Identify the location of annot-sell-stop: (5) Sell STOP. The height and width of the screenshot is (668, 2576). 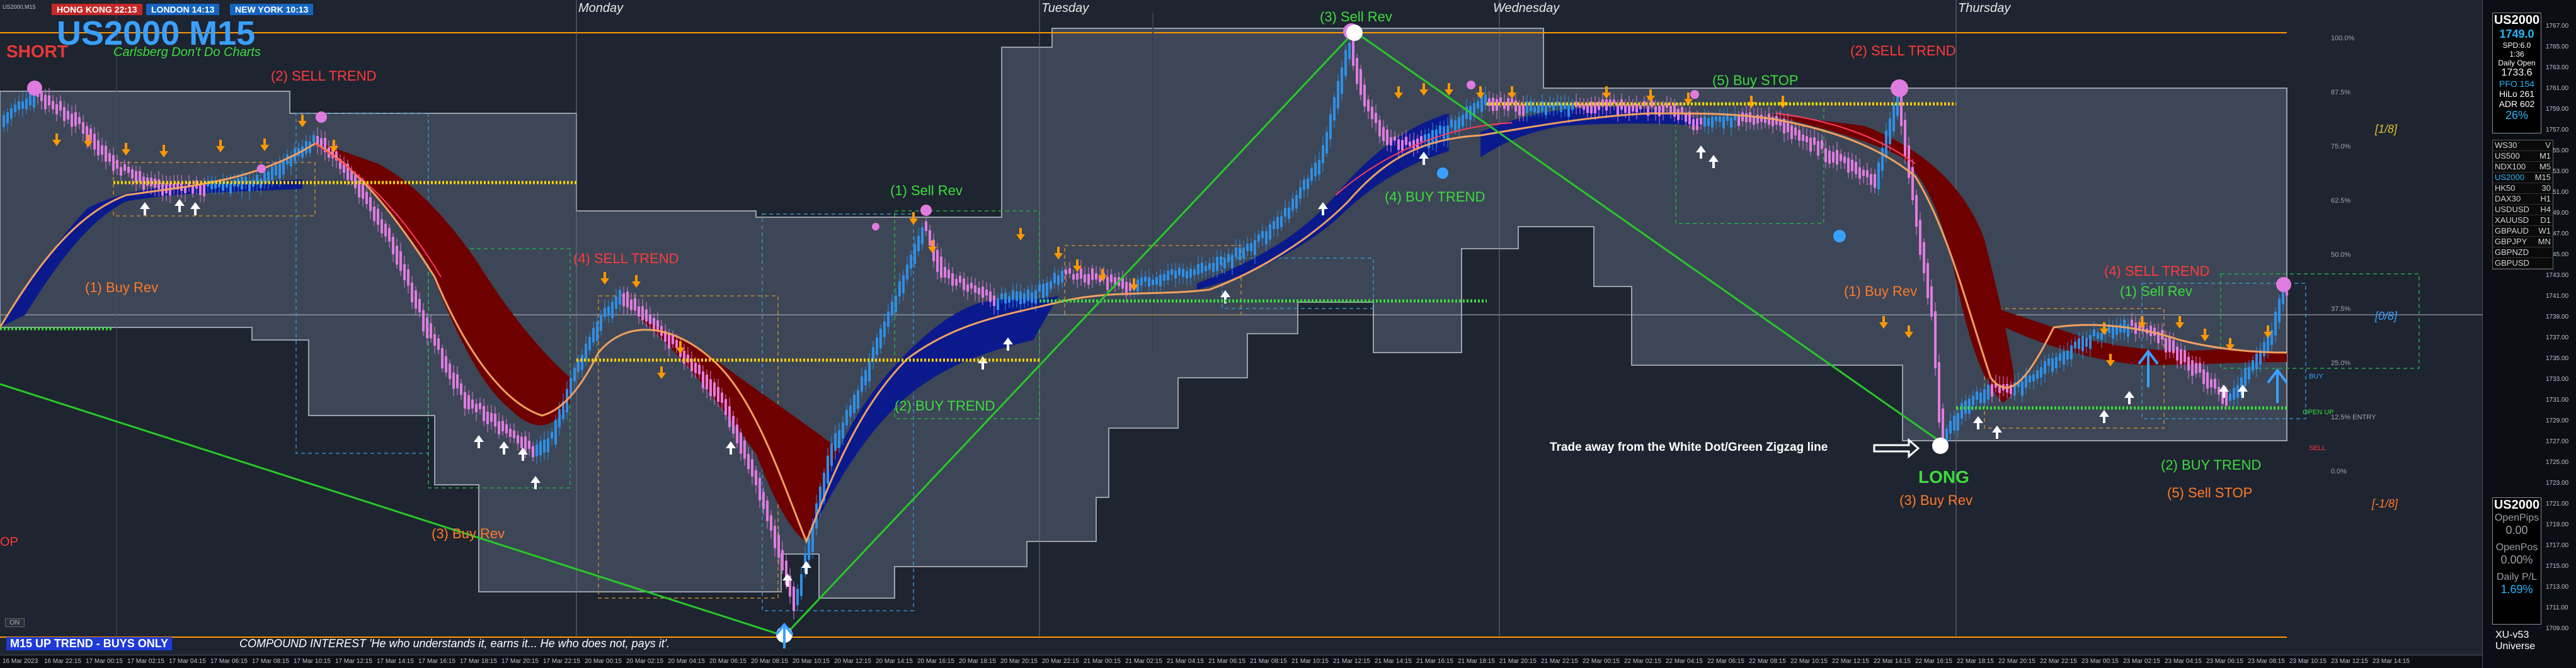
(2210, 493).